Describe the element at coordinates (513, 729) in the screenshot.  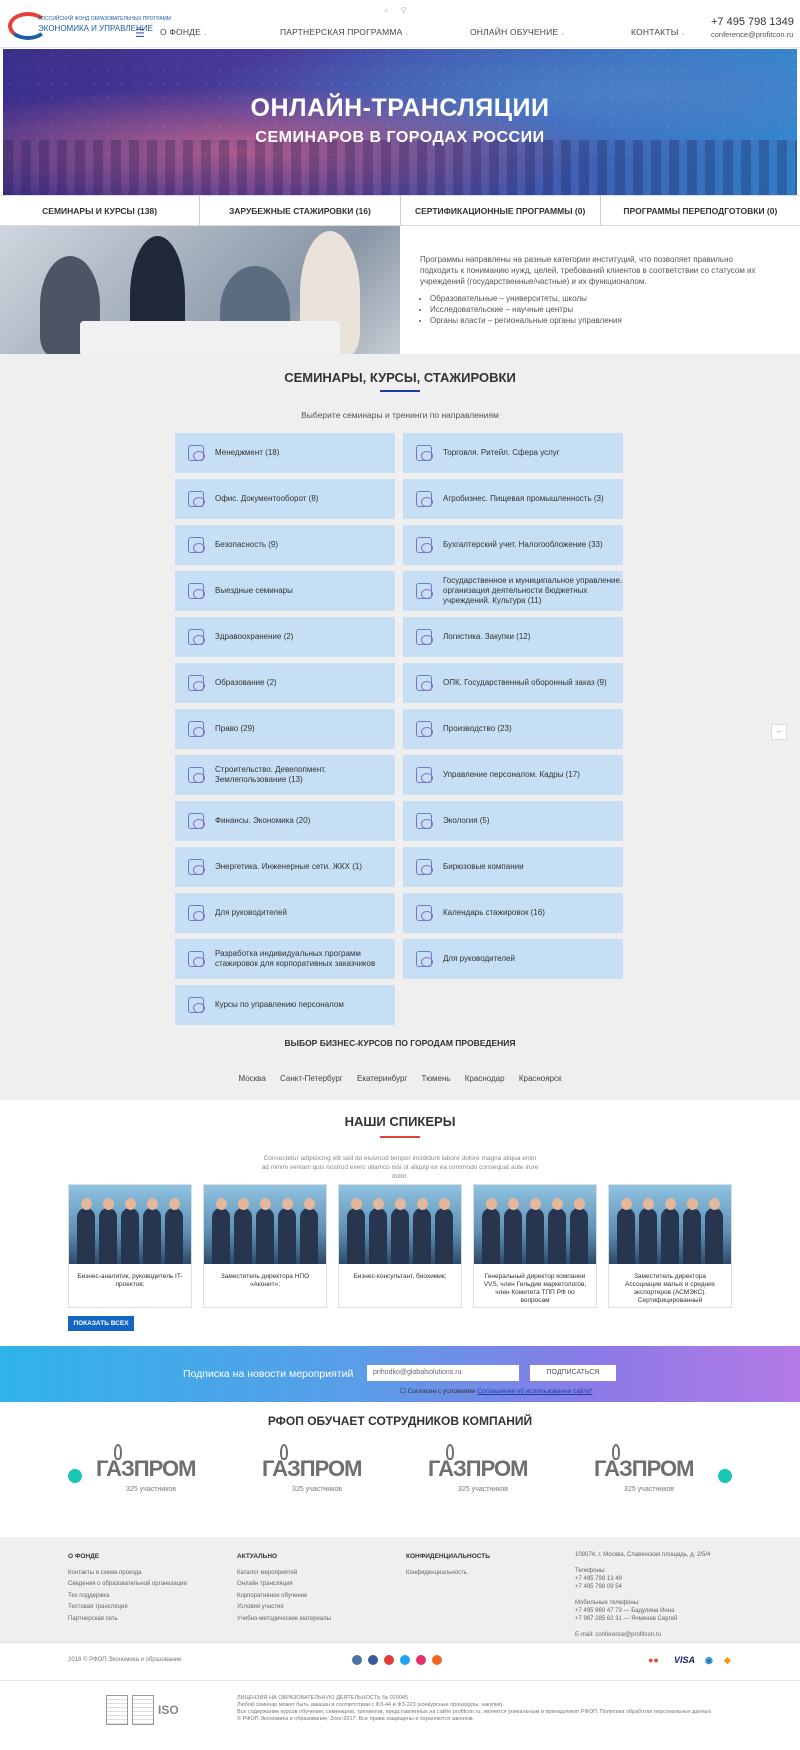
I see `category-card: Производство (23)` at that location.